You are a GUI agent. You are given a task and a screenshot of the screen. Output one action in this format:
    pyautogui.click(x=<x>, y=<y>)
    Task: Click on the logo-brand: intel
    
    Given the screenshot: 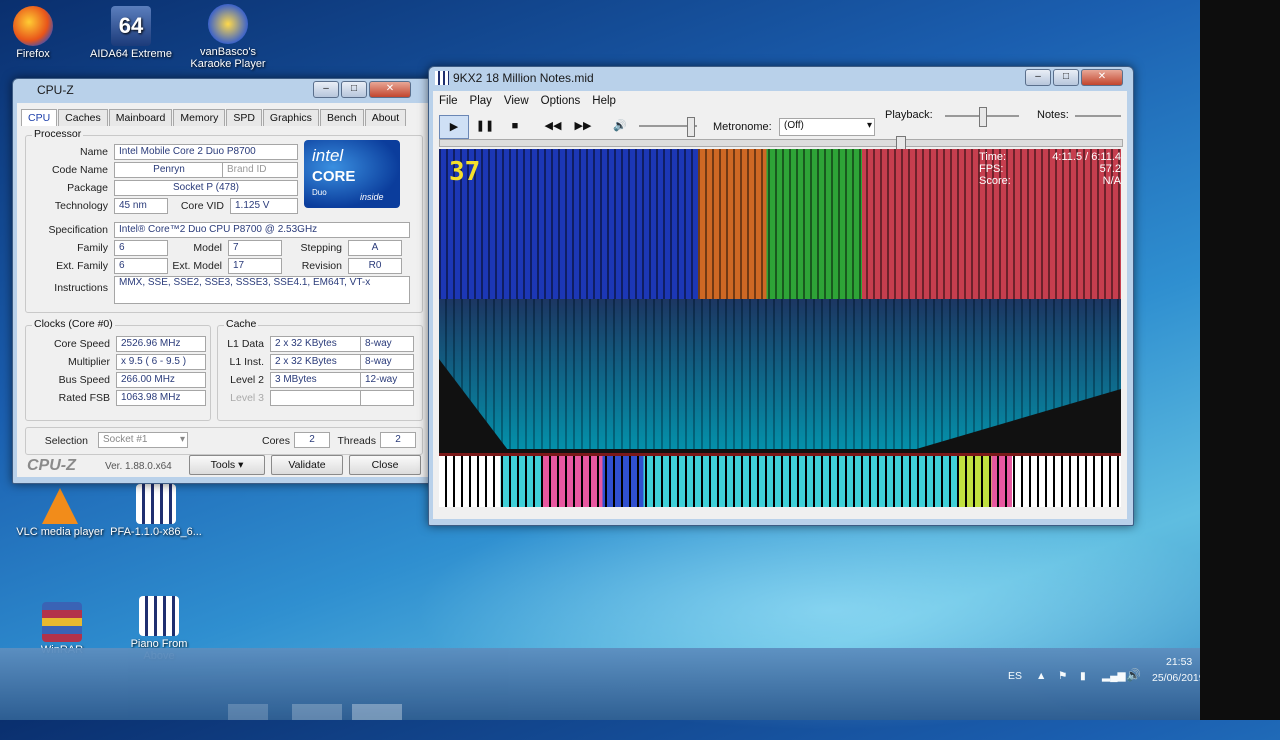 What is the action you would take?
    pyautogui.click(x=328, y=155)
    